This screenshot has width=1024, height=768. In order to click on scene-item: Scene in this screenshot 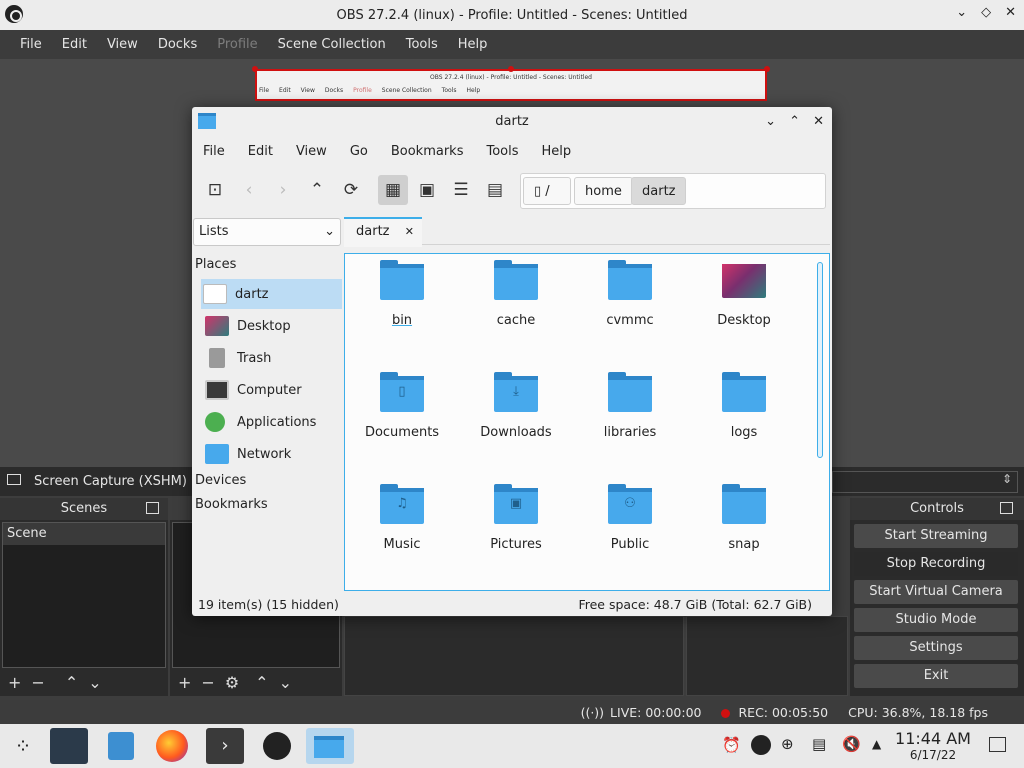, I will do `click(84, 534)`.